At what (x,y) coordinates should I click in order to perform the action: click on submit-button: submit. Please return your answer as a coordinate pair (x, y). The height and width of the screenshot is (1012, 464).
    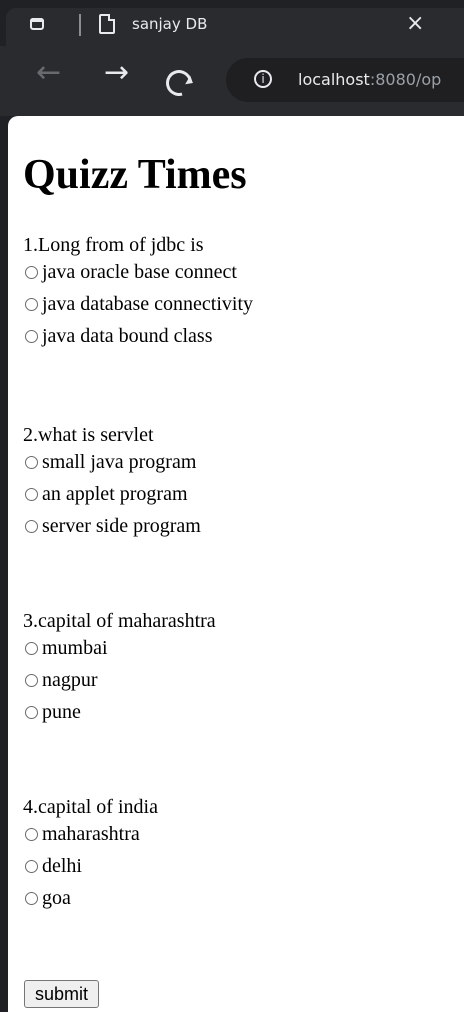
    Looking at the image, I should click on (62, 994).